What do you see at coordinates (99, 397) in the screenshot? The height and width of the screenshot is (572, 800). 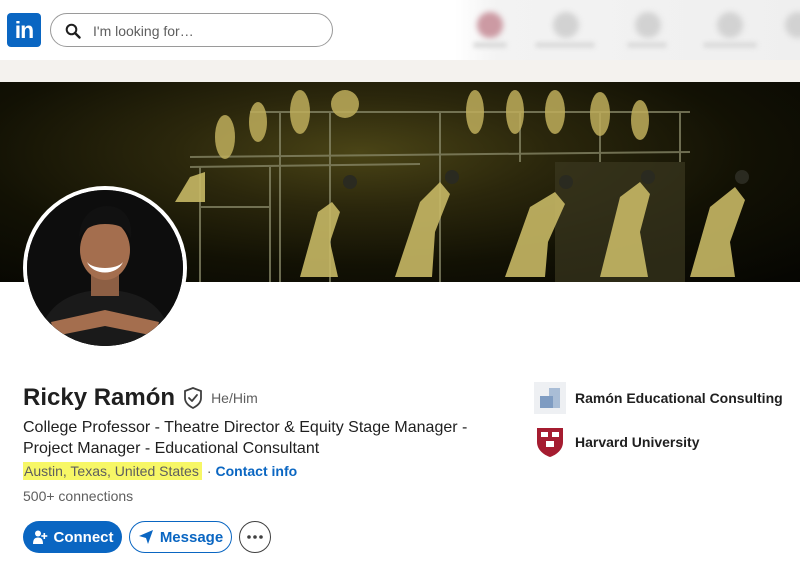 I see `profile-name: Ricky Ramón` at bounding box center [99, 397].